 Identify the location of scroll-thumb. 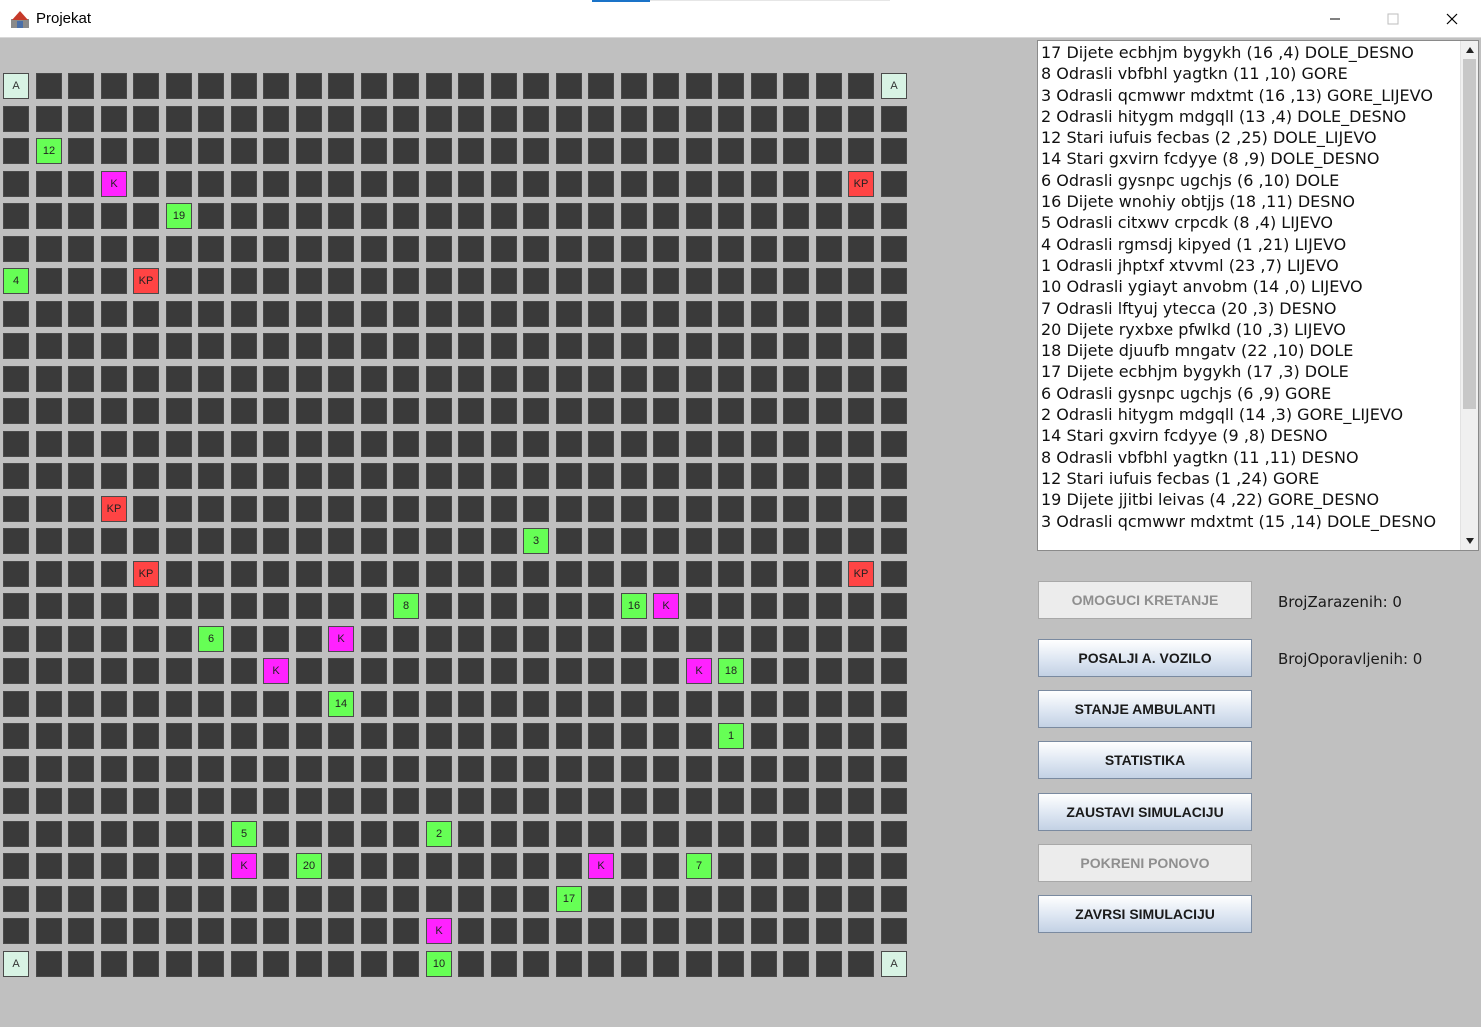
(1469, 234).